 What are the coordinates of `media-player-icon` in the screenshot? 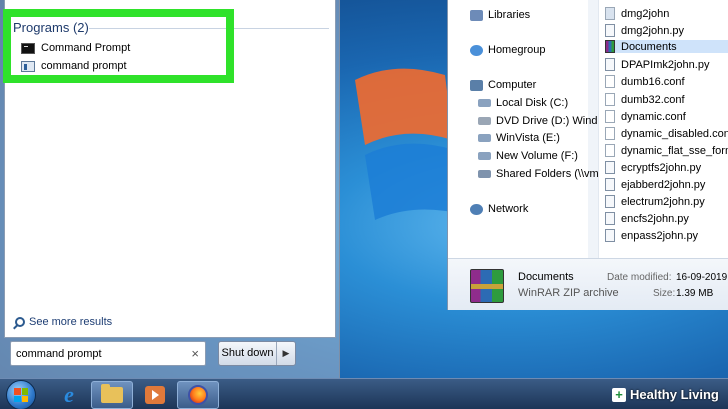 It's located at (155, 395).